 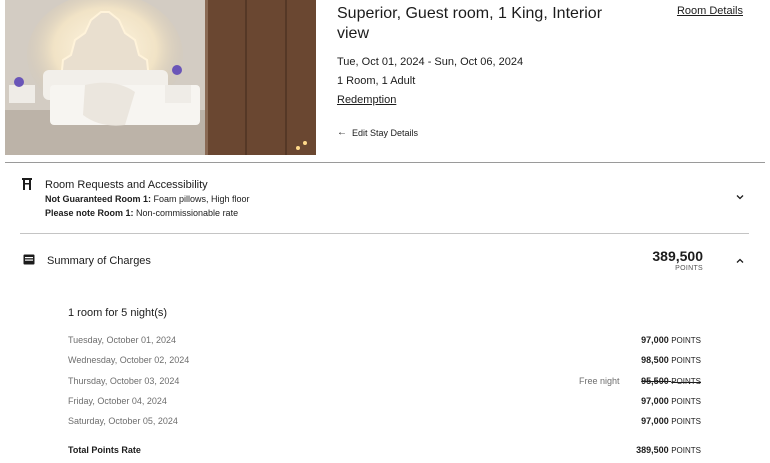 What do you see at coordinates (27, 184) in the screenshot?
I see `accessibility-icon` at bounding box center [27, 184].